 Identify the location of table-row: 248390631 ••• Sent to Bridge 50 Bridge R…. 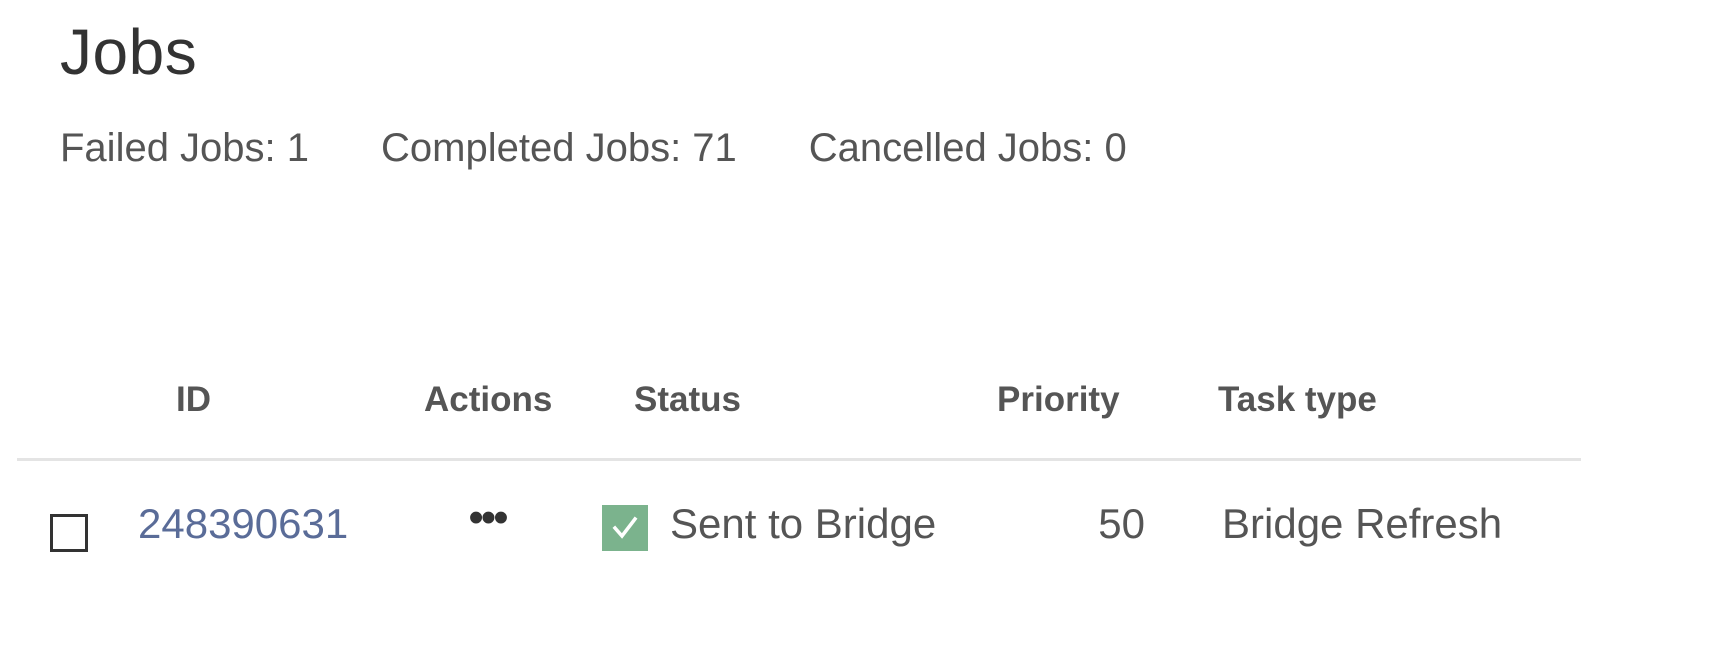
(790, 528).